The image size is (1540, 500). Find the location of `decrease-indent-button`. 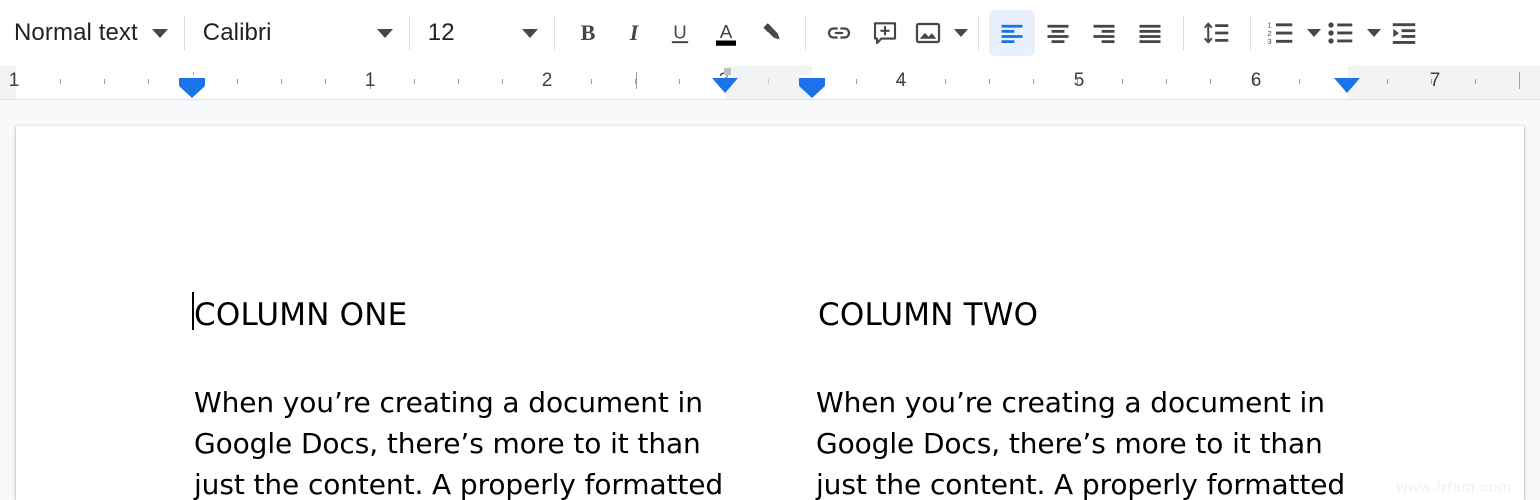

decrease-indent-button is located at coordinates (1404, 33).